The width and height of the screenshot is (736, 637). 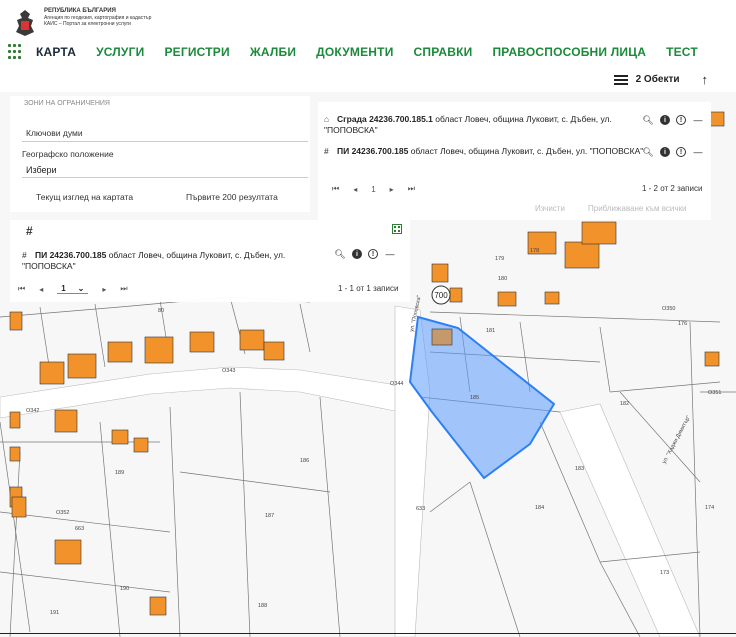 I want to click on objects-count: 2 Обекти, so click(x=657, y=79).